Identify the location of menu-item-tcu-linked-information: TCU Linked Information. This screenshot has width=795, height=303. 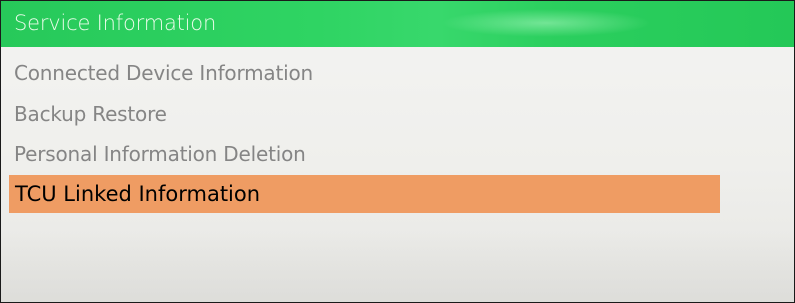
(364, 194).